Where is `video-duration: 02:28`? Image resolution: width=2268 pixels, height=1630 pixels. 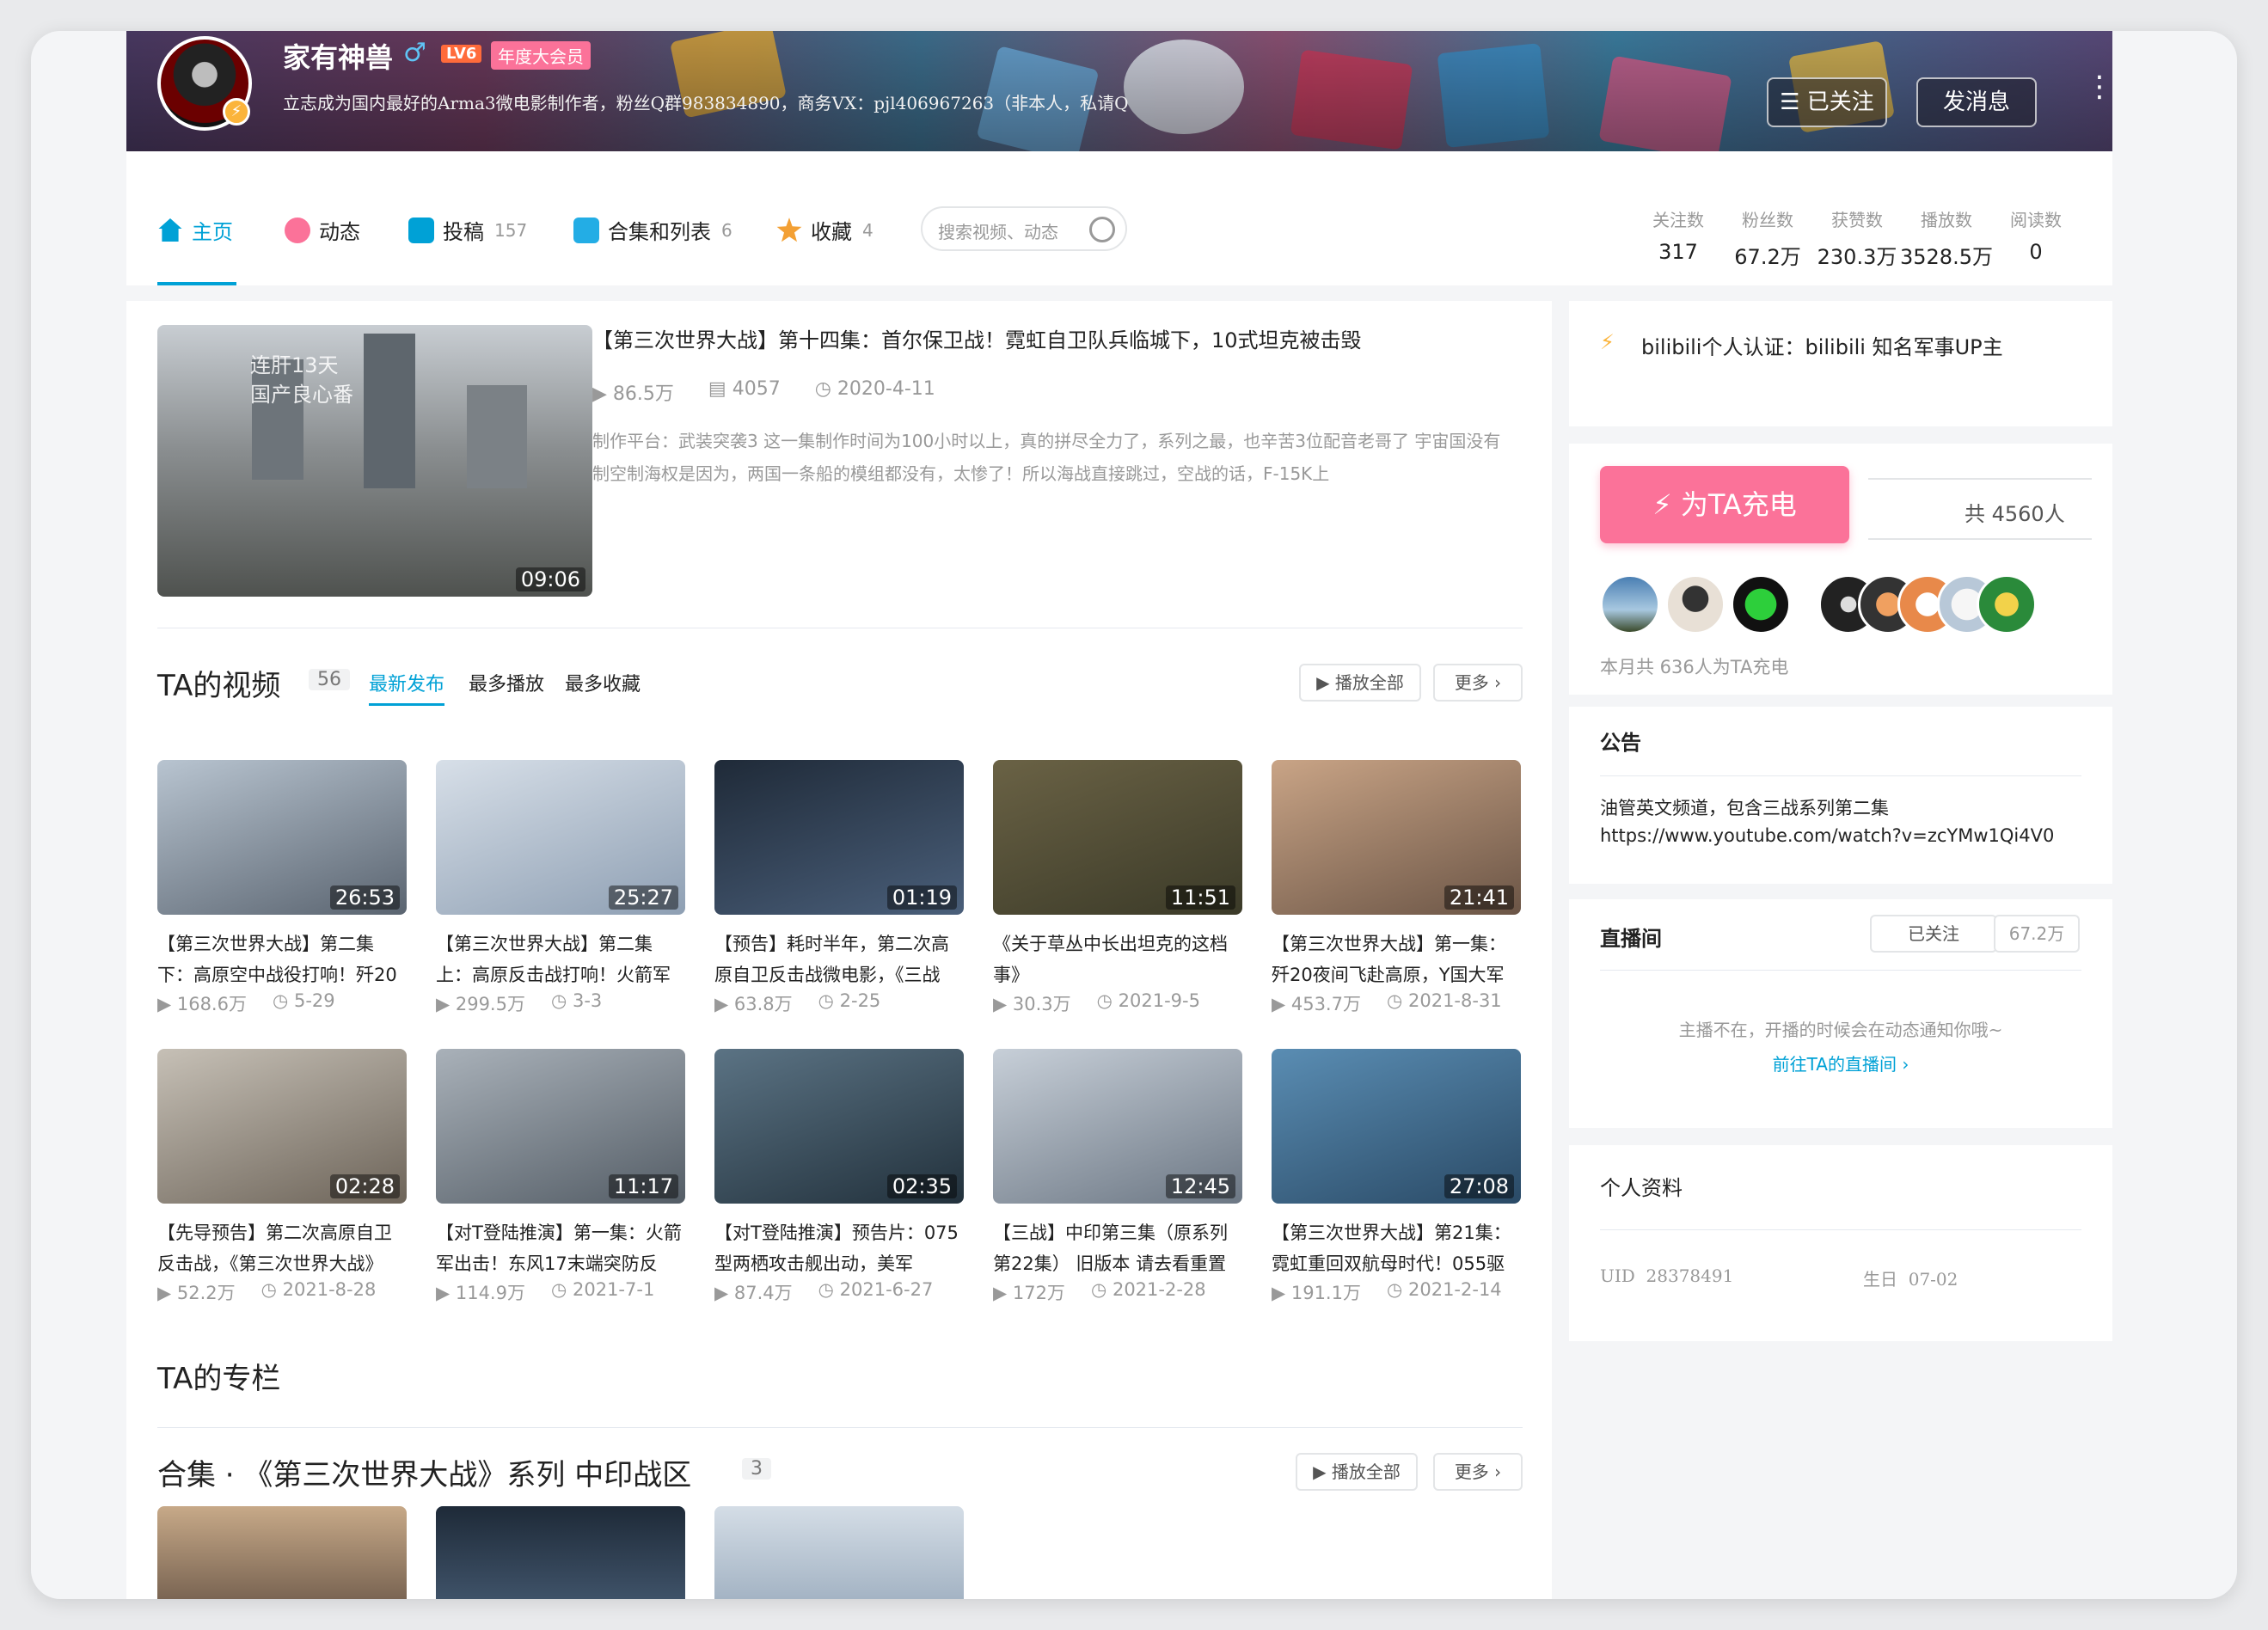 video-duration: 02:28 is located at coordinates (364, 1186).